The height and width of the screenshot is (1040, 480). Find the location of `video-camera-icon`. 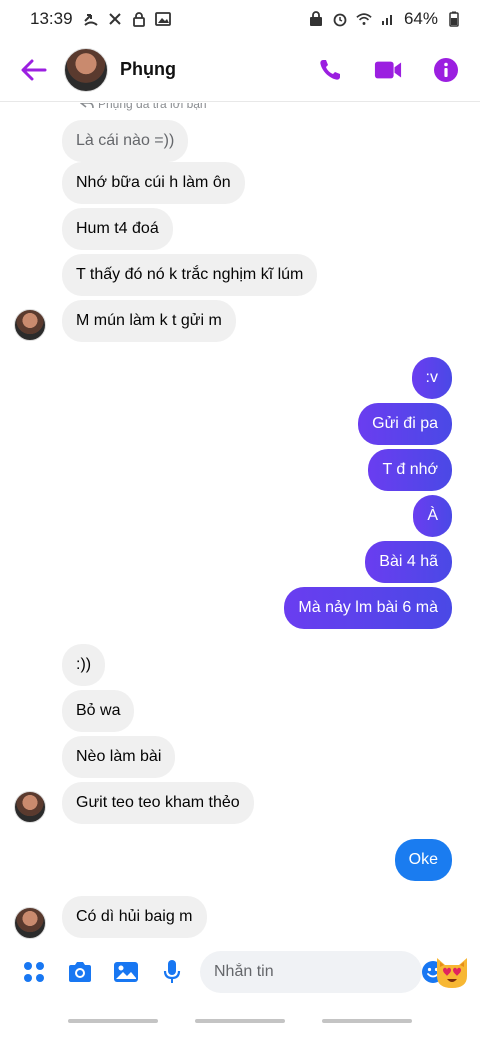

video-camera-icon is located at coordinates (388, 69).